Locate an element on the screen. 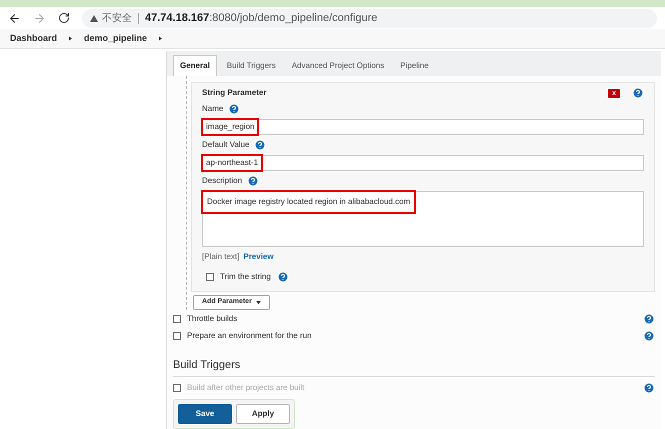 The height and width of the screenshot is (429, 665). description-textarea: Docker image registry located region in alibabacloud.com is located at coordinates (423, 219).